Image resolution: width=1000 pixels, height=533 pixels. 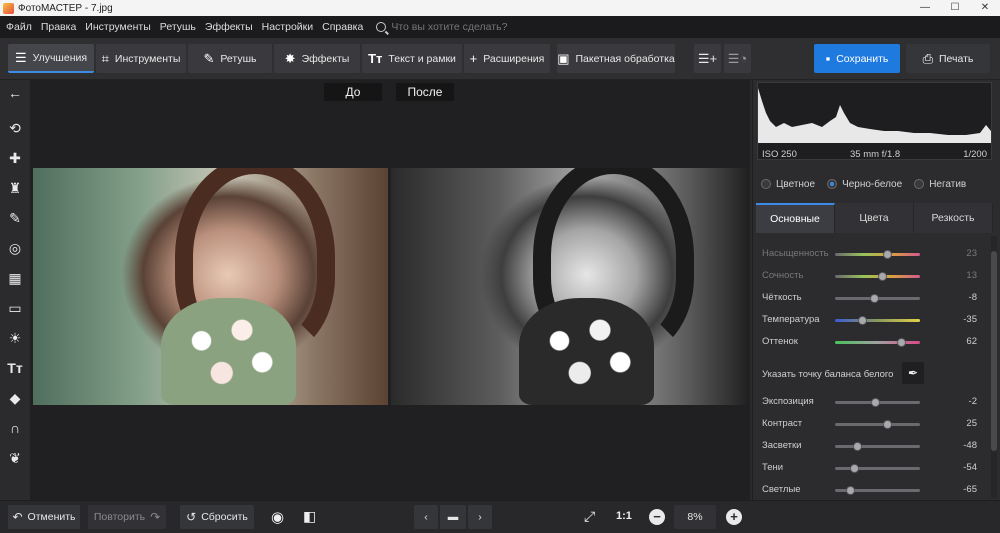 I want to click on preset-history-icon: ☰◔, so click(x=737, y=58).